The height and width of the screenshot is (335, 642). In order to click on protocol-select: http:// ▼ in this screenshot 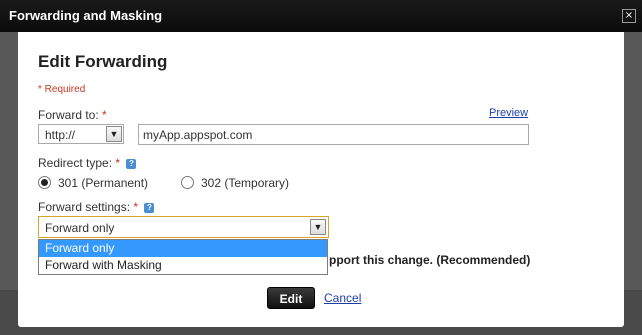, I will do `click(81, 134)`.